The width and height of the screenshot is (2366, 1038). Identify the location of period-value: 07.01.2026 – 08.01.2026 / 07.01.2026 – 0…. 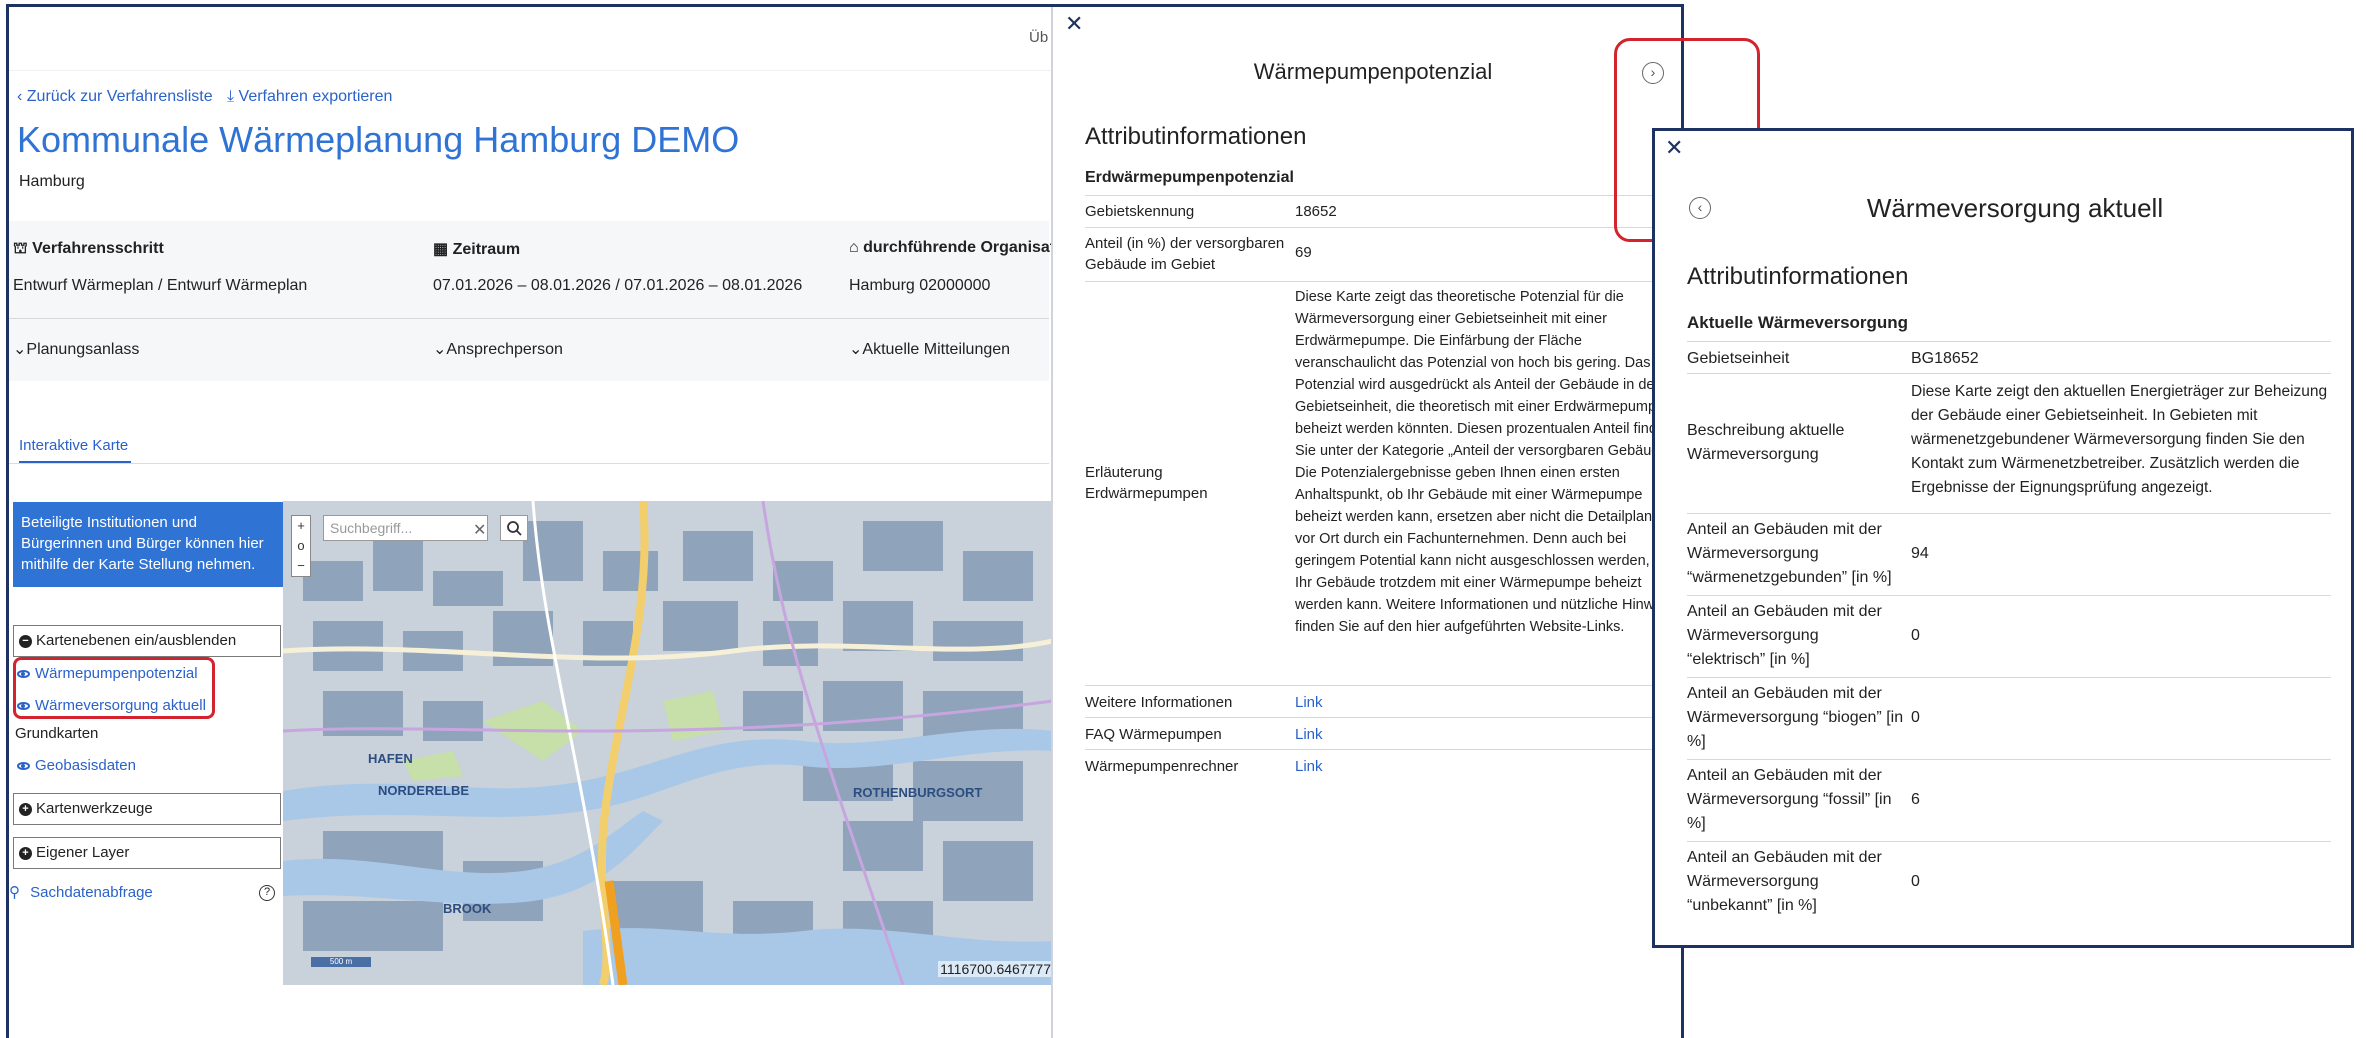
(618, 285).